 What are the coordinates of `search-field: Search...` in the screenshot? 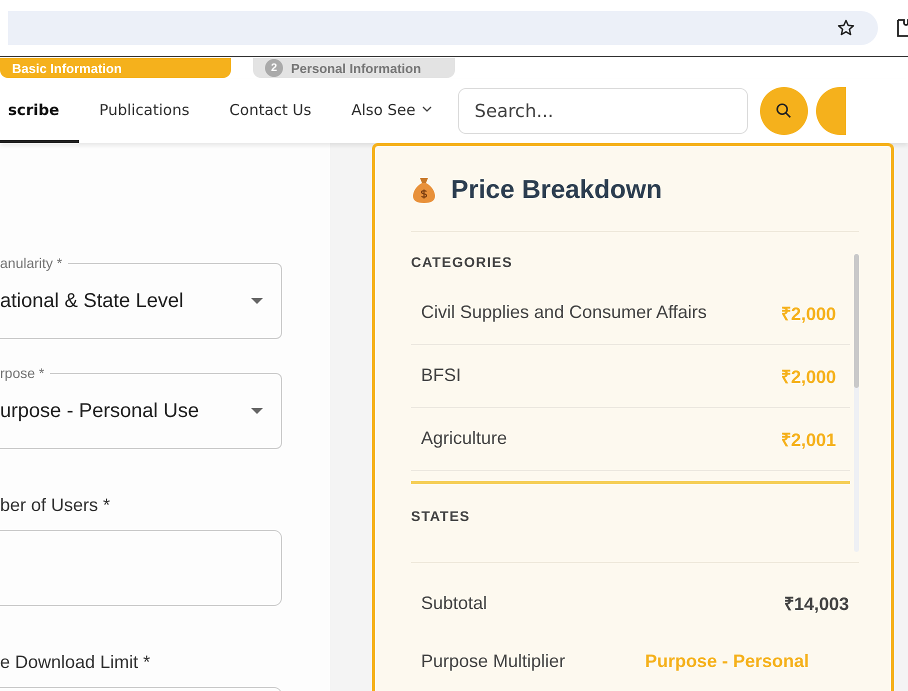 It's located at (603, 111).